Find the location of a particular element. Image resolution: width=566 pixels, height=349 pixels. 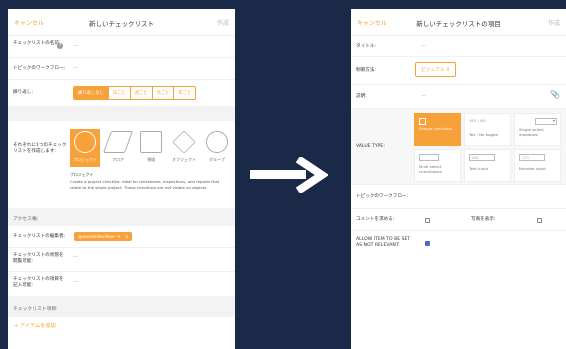

items-section-title: チェックリスト項目: is located at coordinates (35, 309).